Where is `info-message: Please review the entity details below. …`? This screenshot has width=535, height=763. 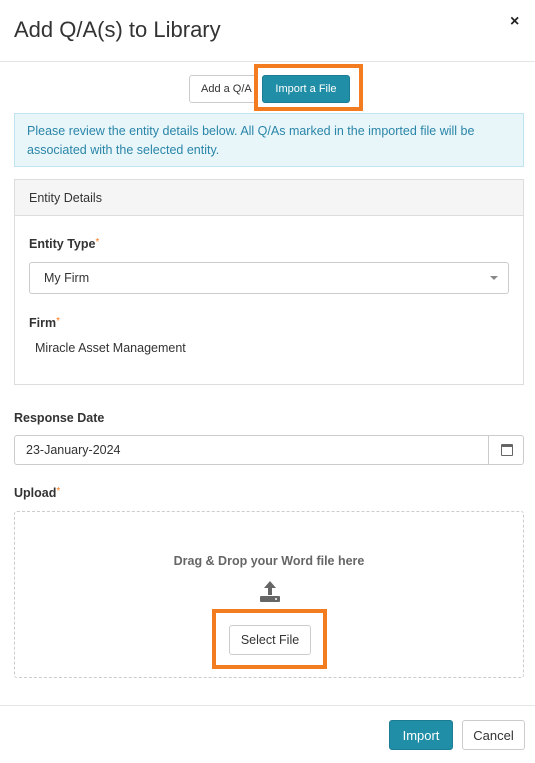 info-message: Please review the entity details below. … is located at coordinates (269, 140).